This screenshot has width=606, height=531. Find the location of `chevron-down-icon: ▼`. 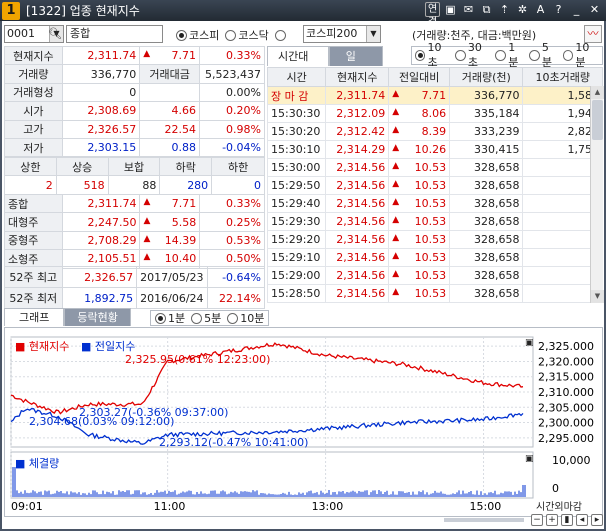

chevron-down-icon: ▼ is located at coordinates (373, 34).